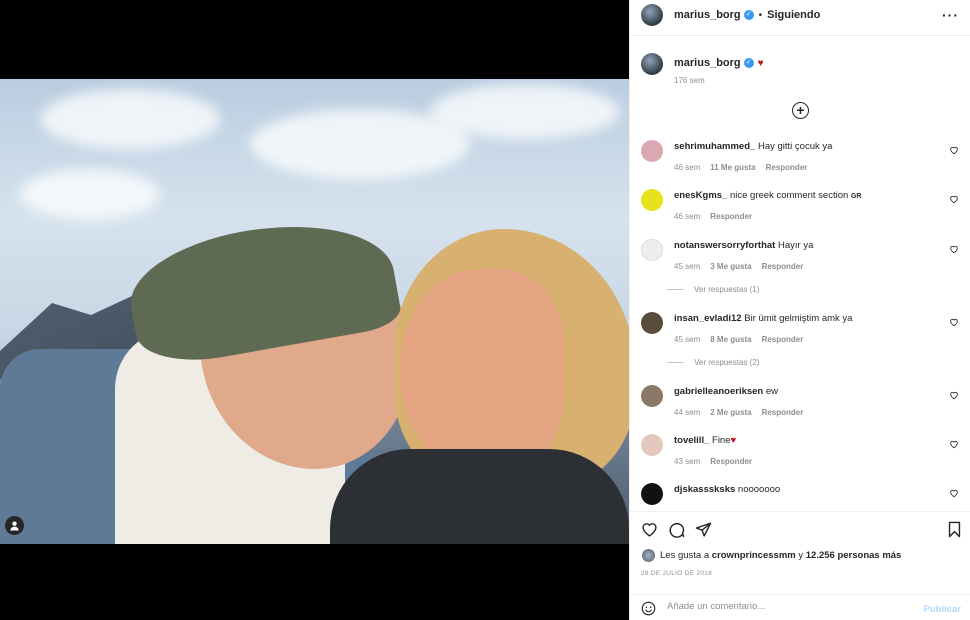  What do you see at coordinates (759, 489) in the screenshot?
I see `comment-text: nooooooo` at bounding box center [759, 489].